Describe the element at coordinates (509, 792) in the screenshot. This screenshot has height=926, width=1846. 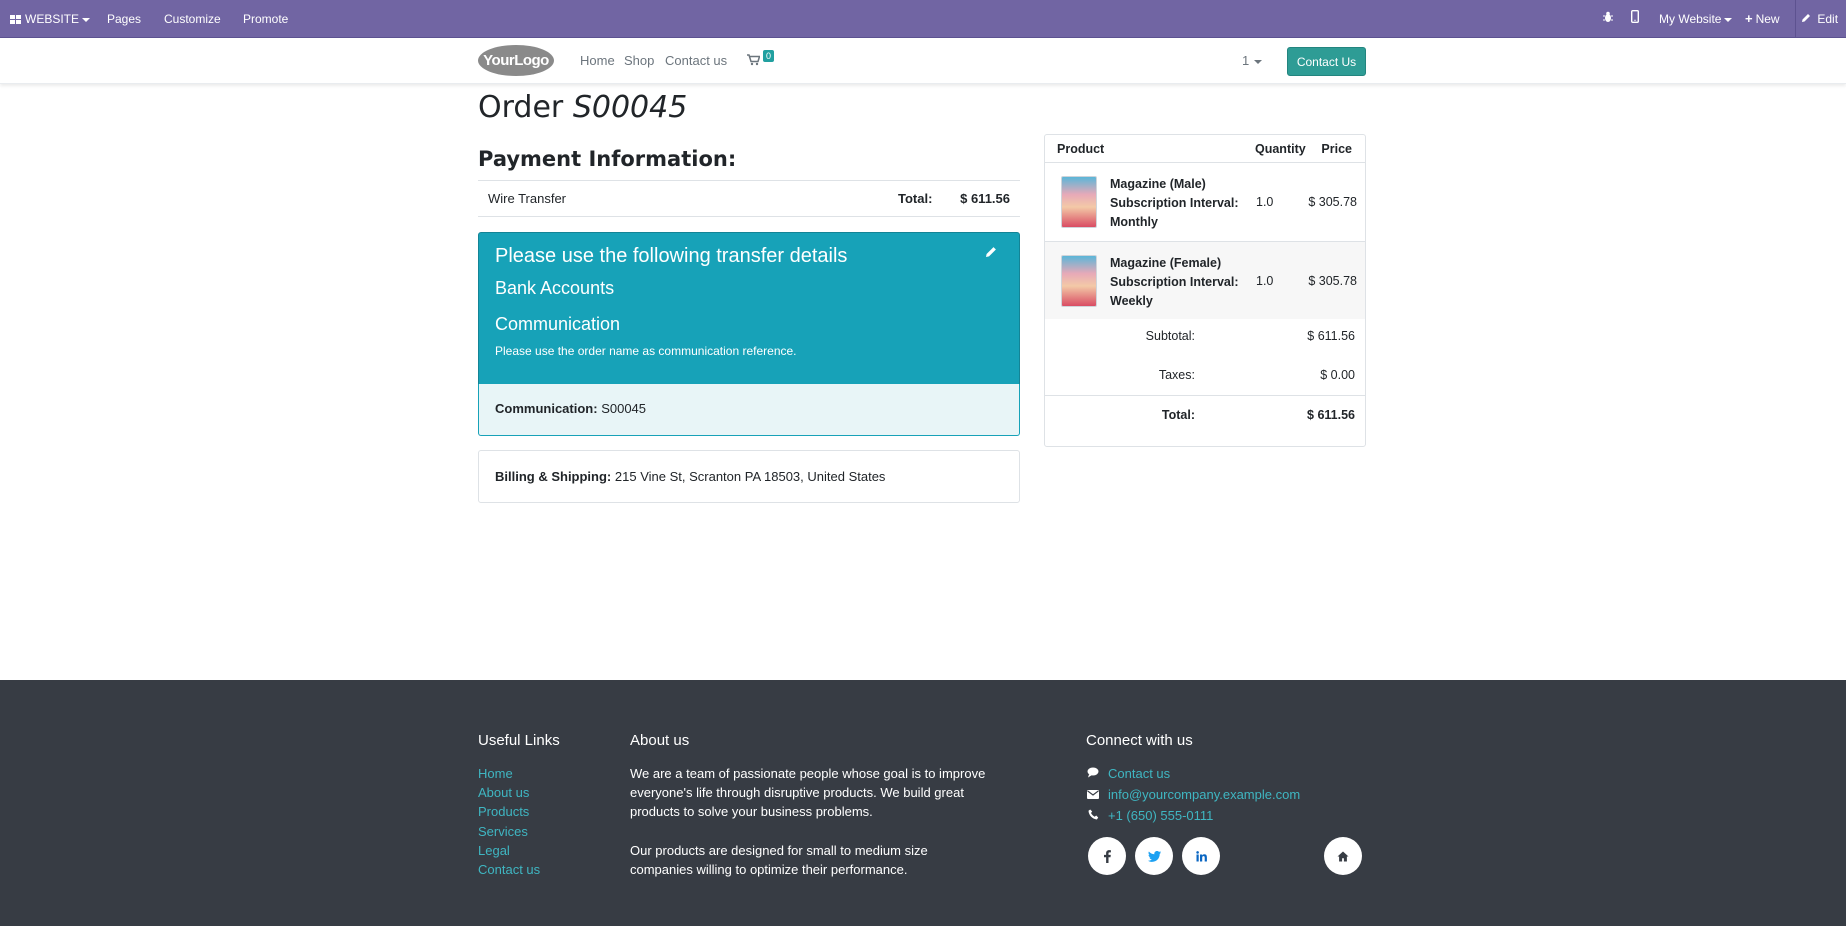
I see `footer-link-about-us: About us` at that location.